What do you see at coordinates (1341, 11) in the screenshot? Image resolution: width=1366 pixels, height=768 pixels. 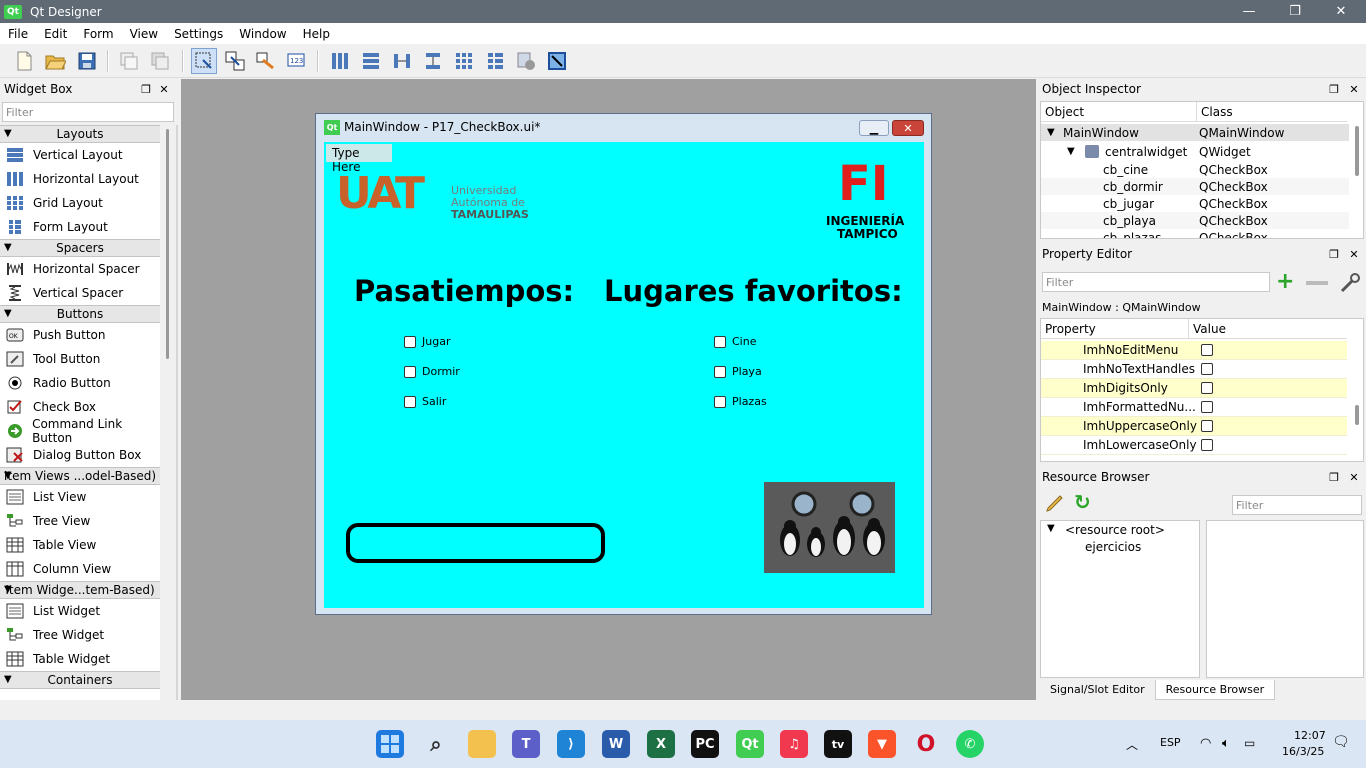 I see `close-button: ✕` at bounding box center [1341, 11].